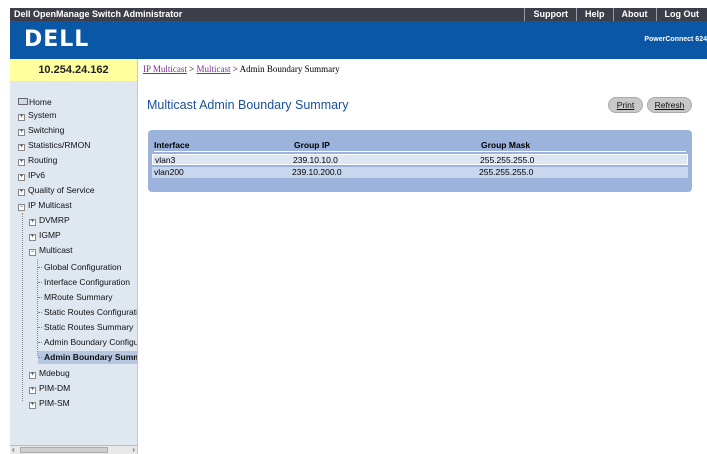 This screenshot has width=707, height=454. I want to click on sidebar-item-label: Quality of Service, so click(61, 190).